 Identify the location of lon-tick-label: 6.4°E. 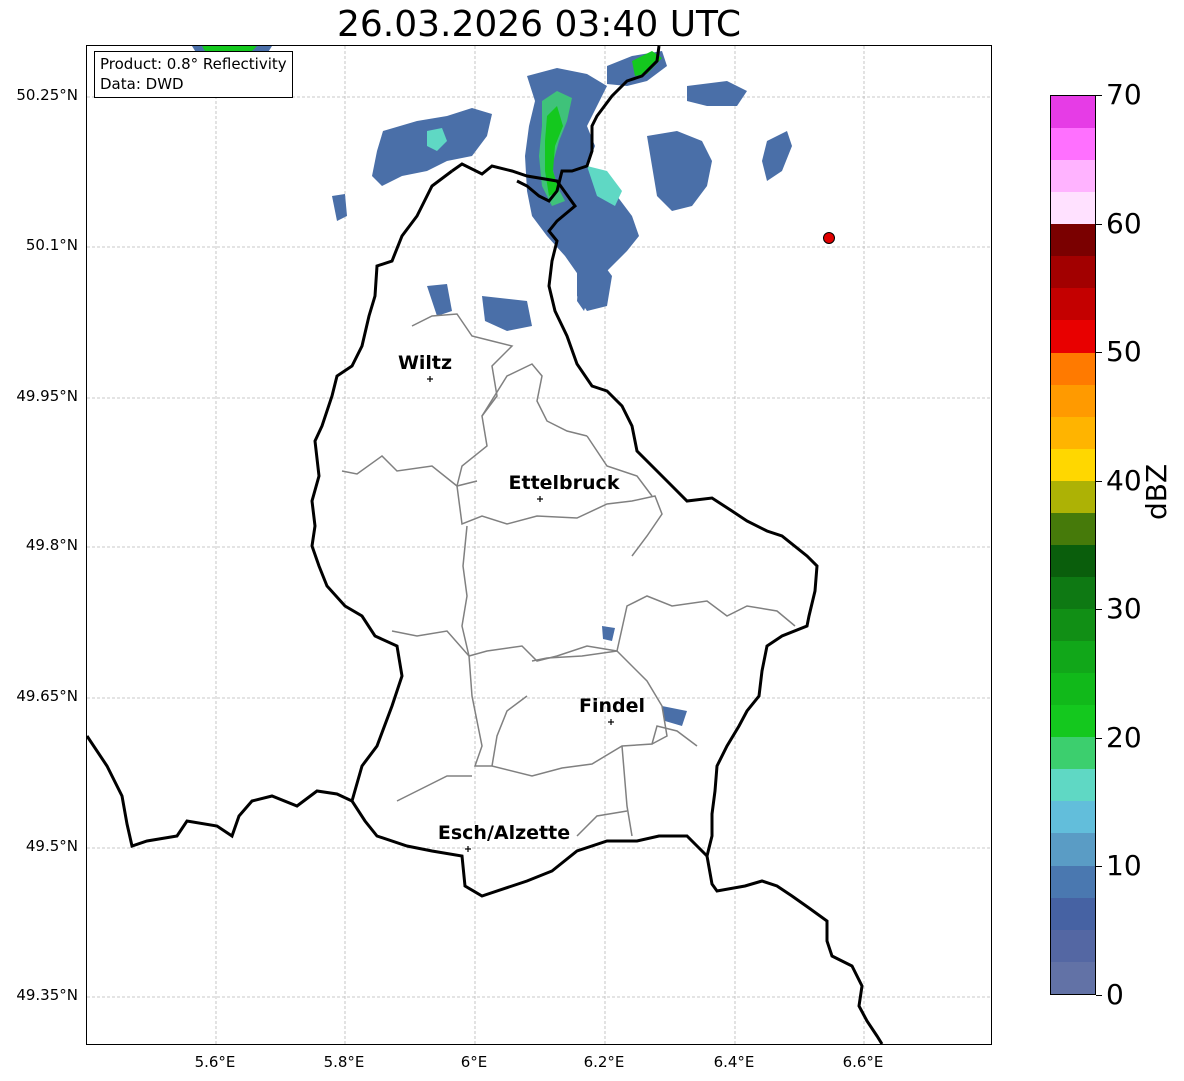
(734, 1062).